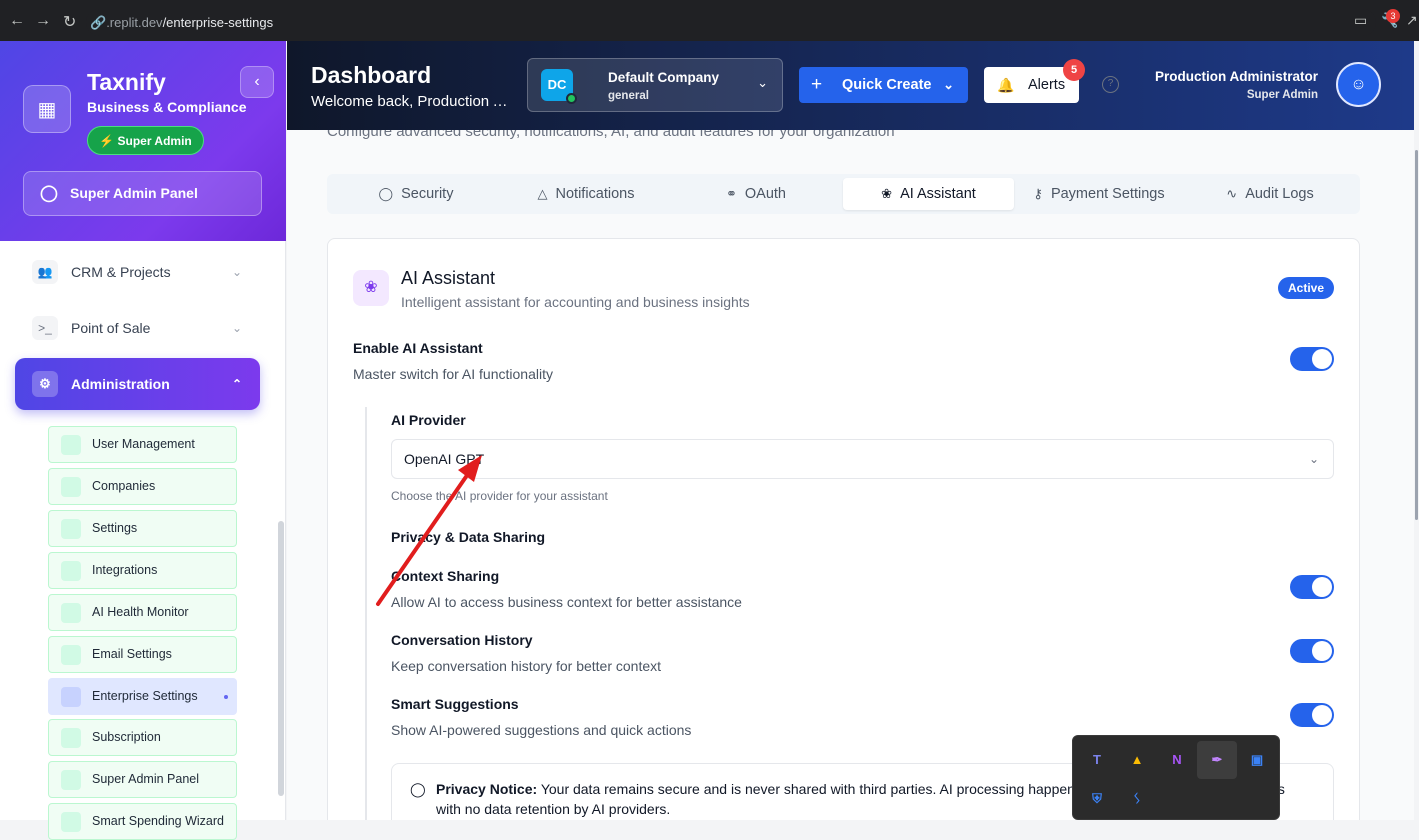 The image size is (1419, 840). I want to click on chevron-down-icon: ⌄, so click(762, 82).